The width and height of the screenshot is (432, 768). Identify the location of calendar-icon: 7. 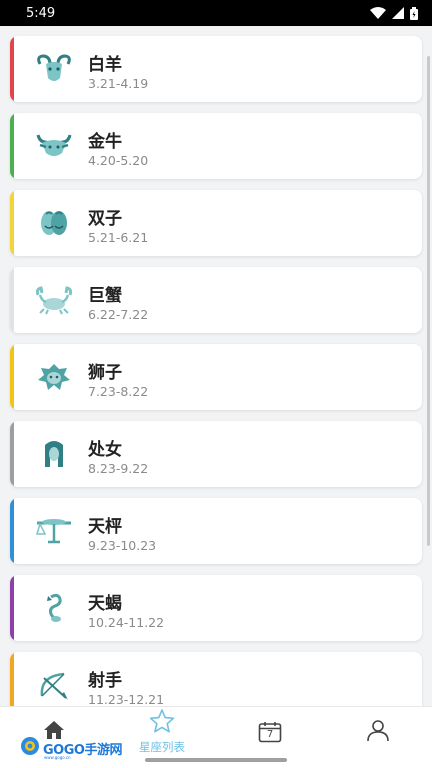
(270, 732).